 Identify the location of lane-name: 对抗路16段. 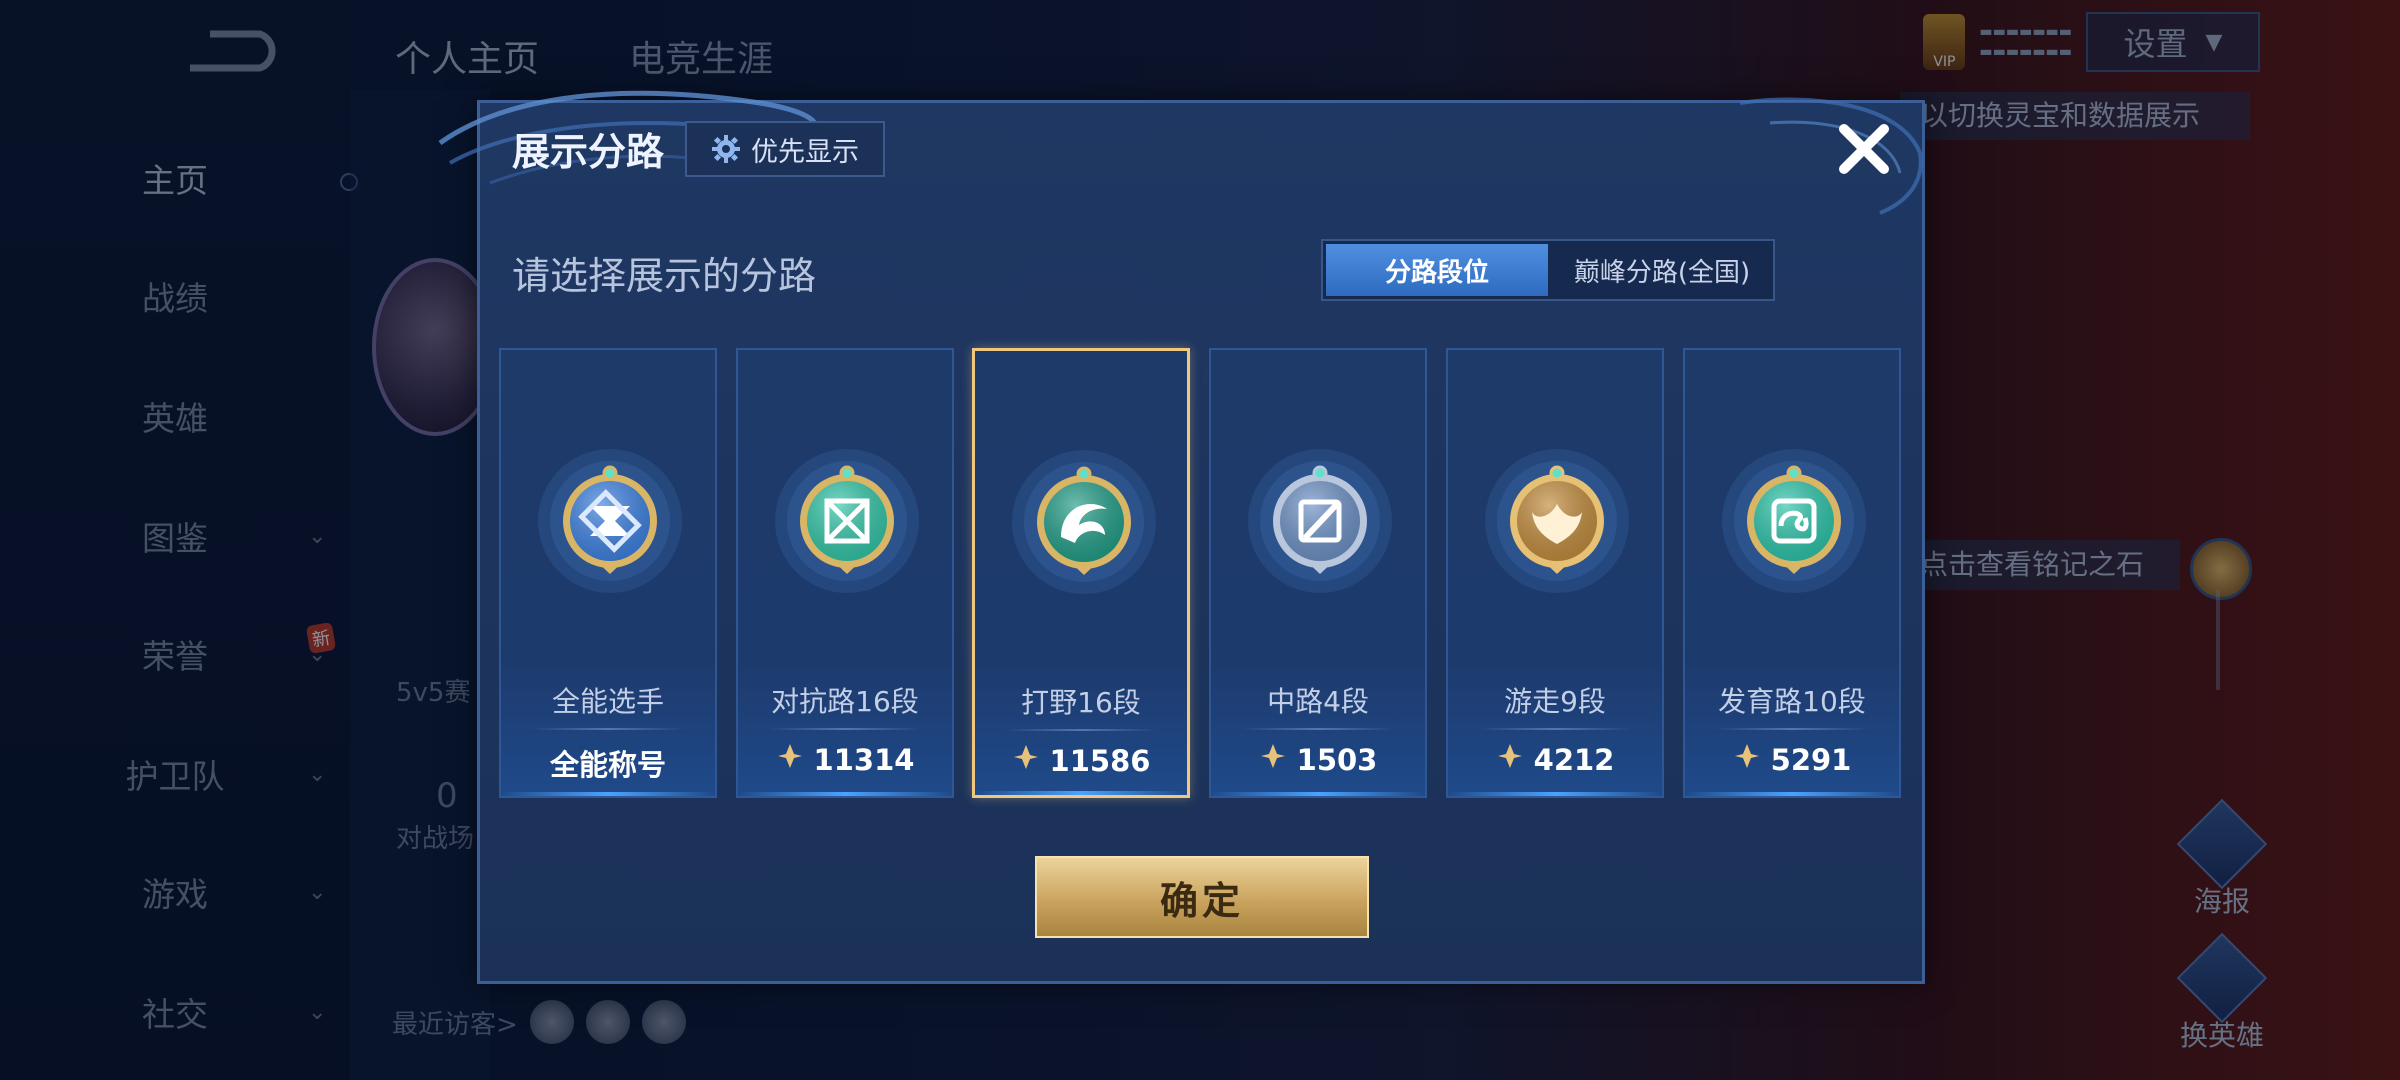
(845, 701).